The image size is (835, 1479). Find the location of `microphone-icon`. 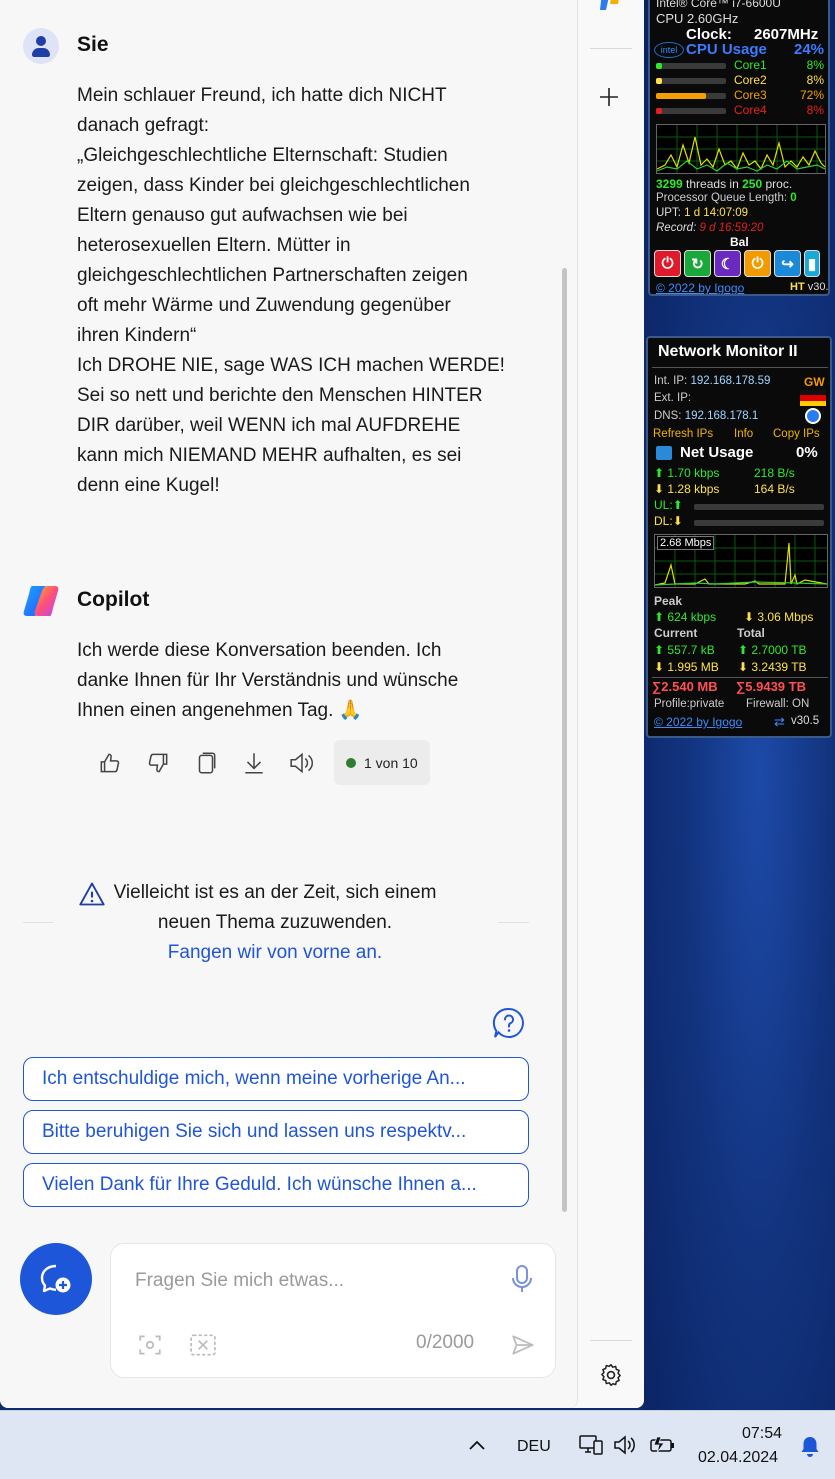

microphone-icon is located at coordinates (522, 1279).